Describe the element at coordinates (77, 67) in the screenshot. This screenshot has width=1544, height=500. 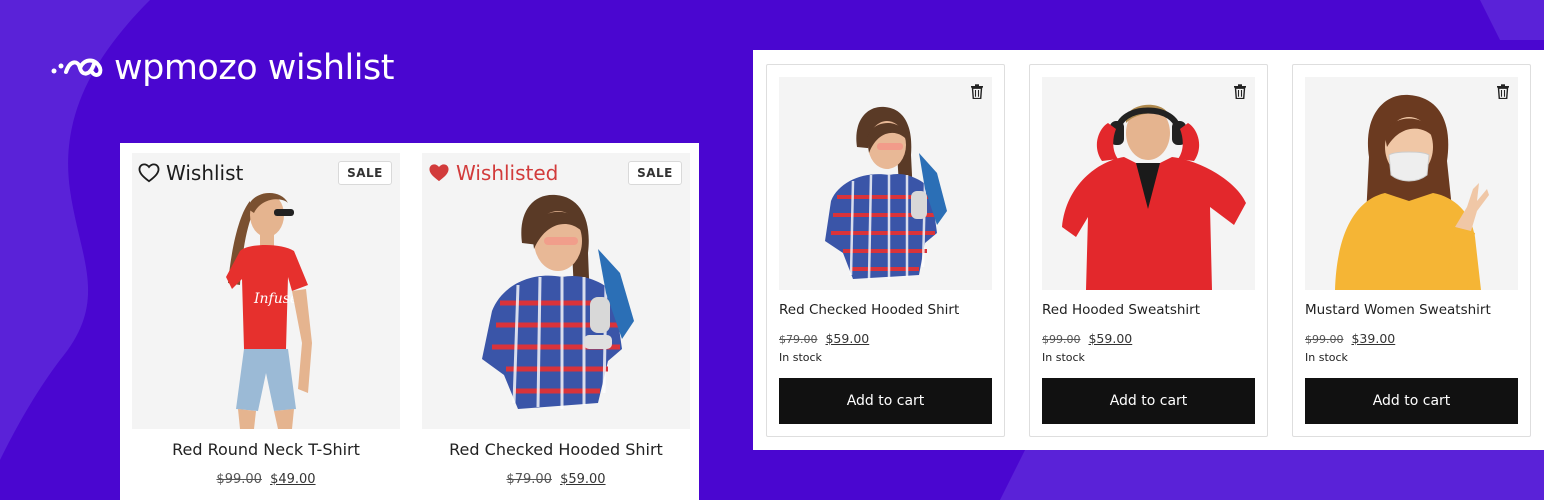
I see `logo-mark-icon` at that location.